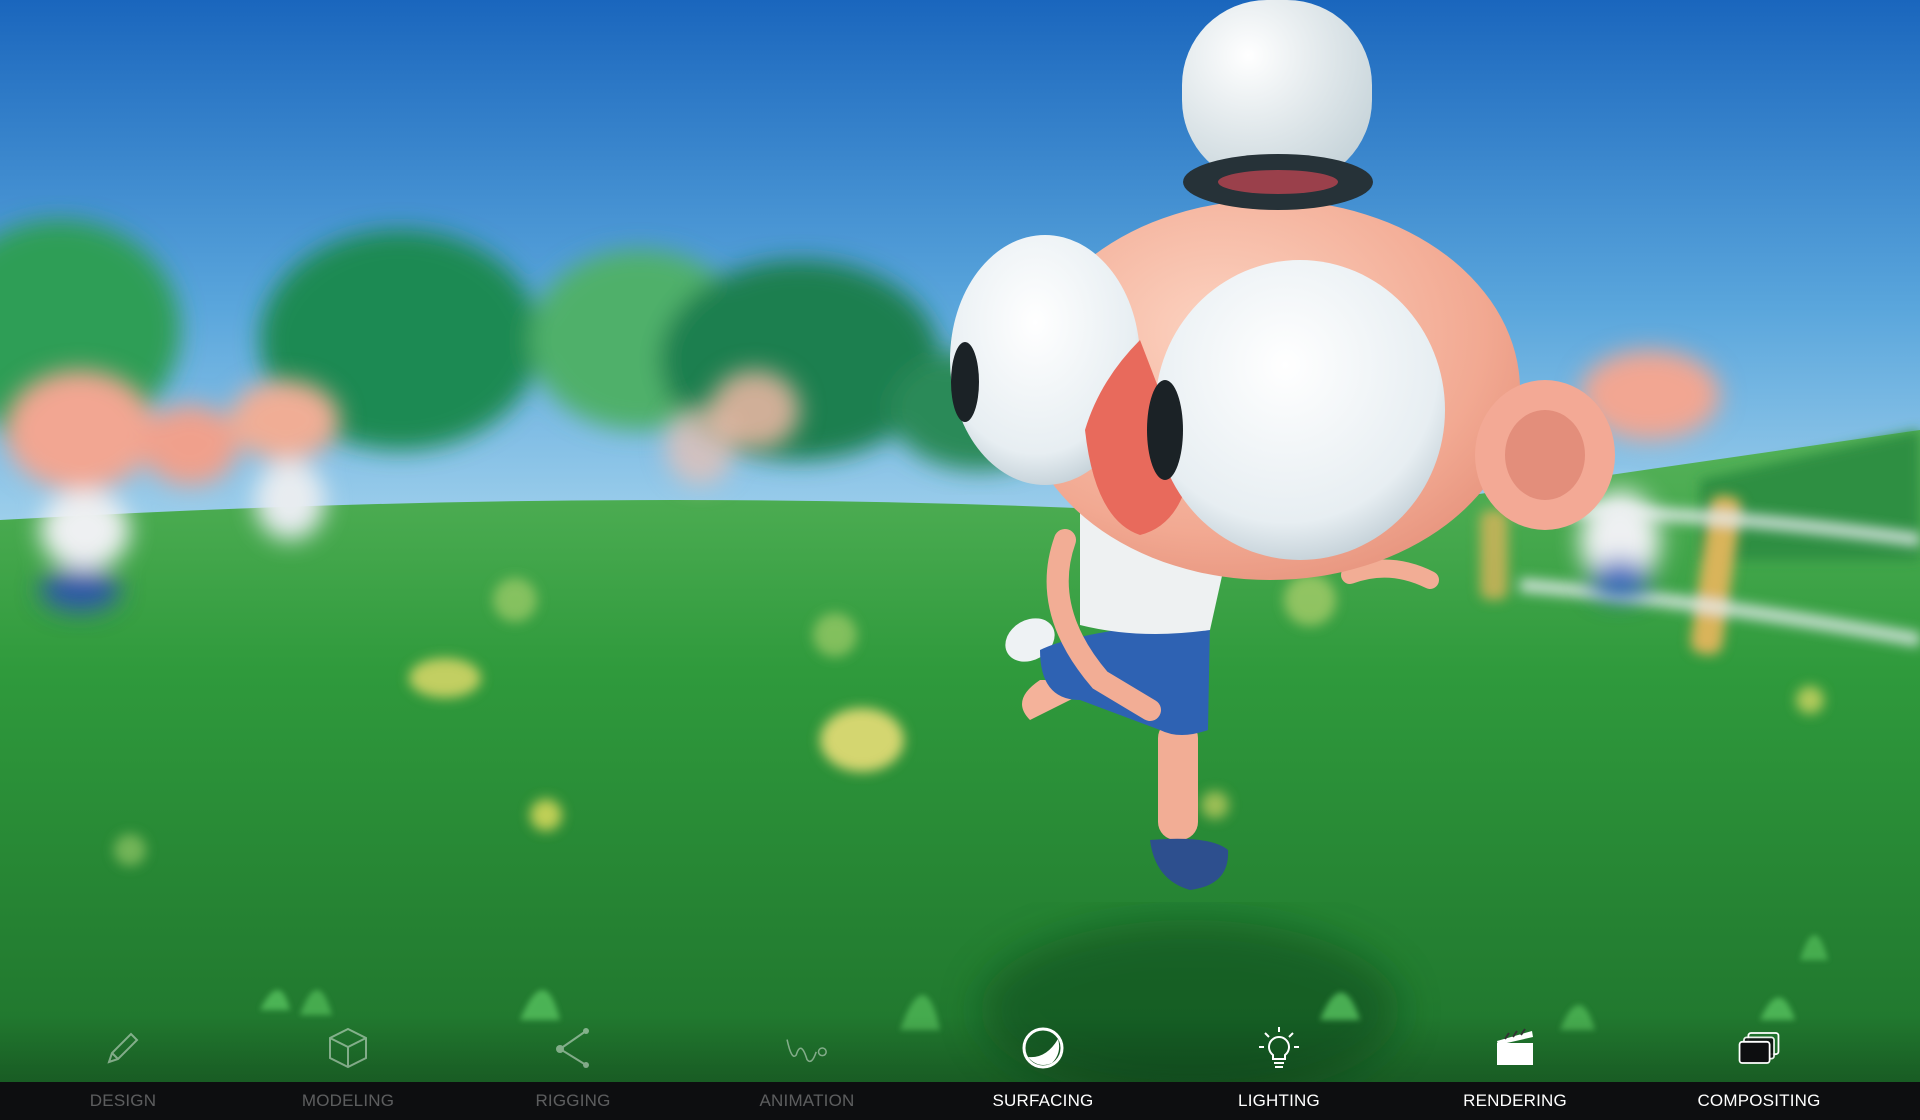  I want to click on stage-rigging-label: RIGGING, so click(573, 1100).